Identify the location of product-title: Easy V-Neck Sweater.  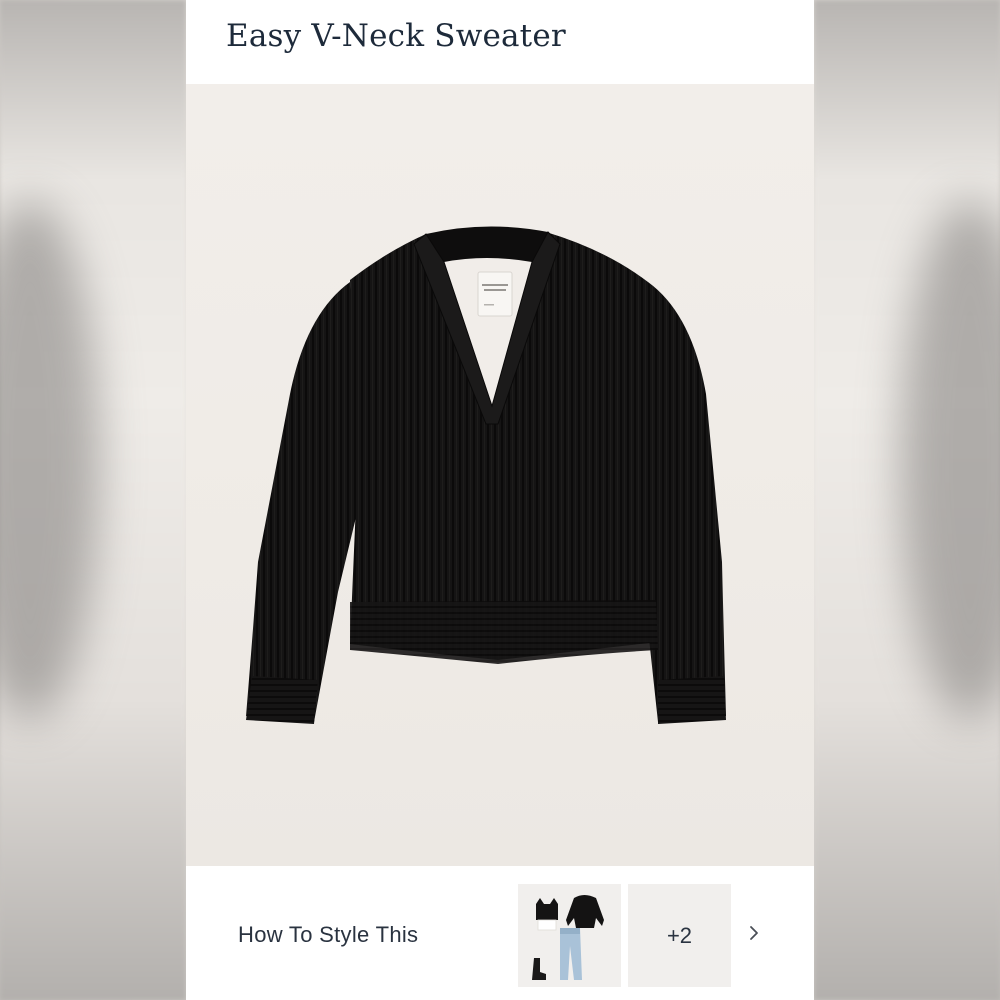
(396, 36).